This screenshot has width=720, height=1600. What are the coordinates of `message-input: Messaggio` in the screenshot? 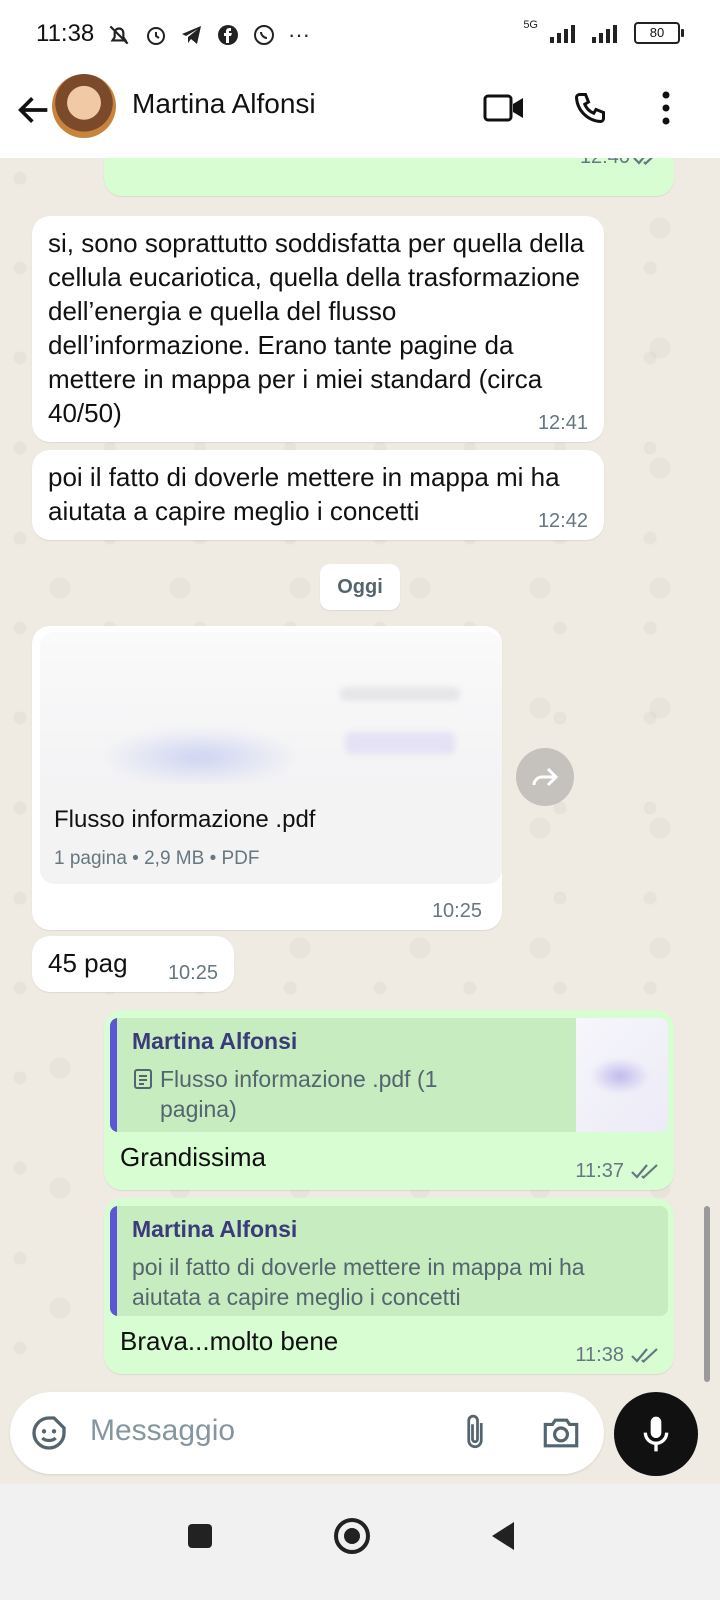 It's located at (162, 1431).